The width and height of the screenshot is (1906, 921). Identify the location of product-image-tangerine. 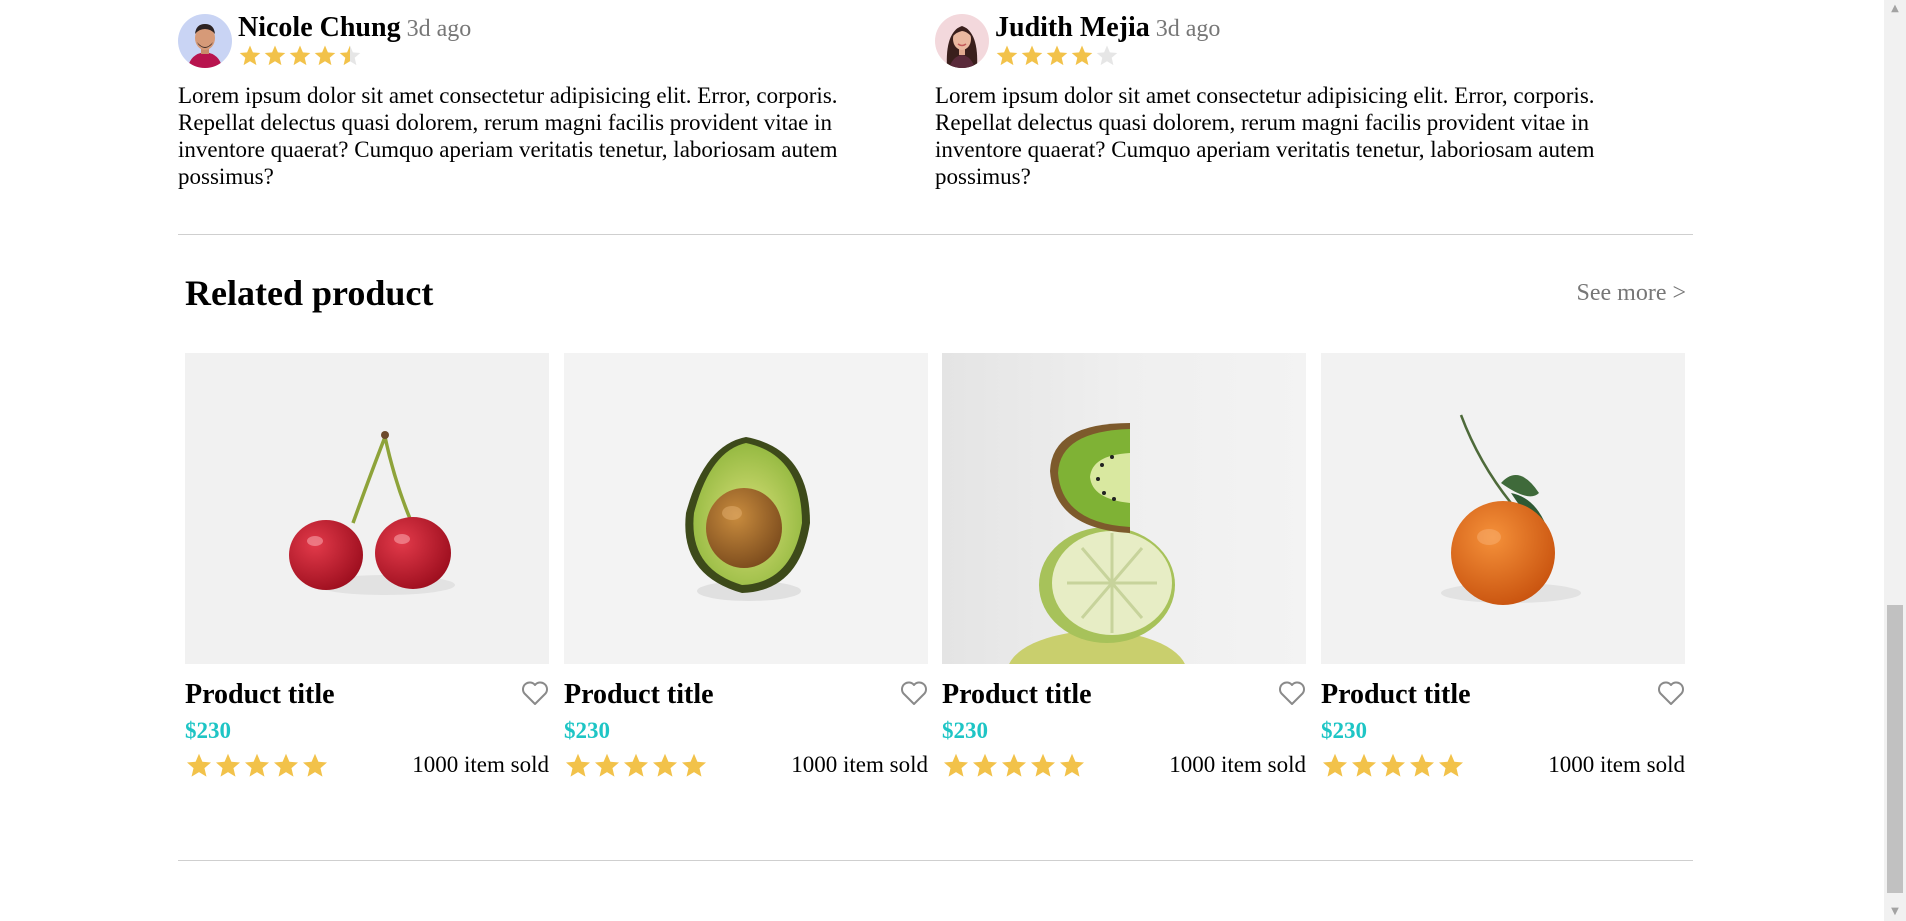
(1503, 508).